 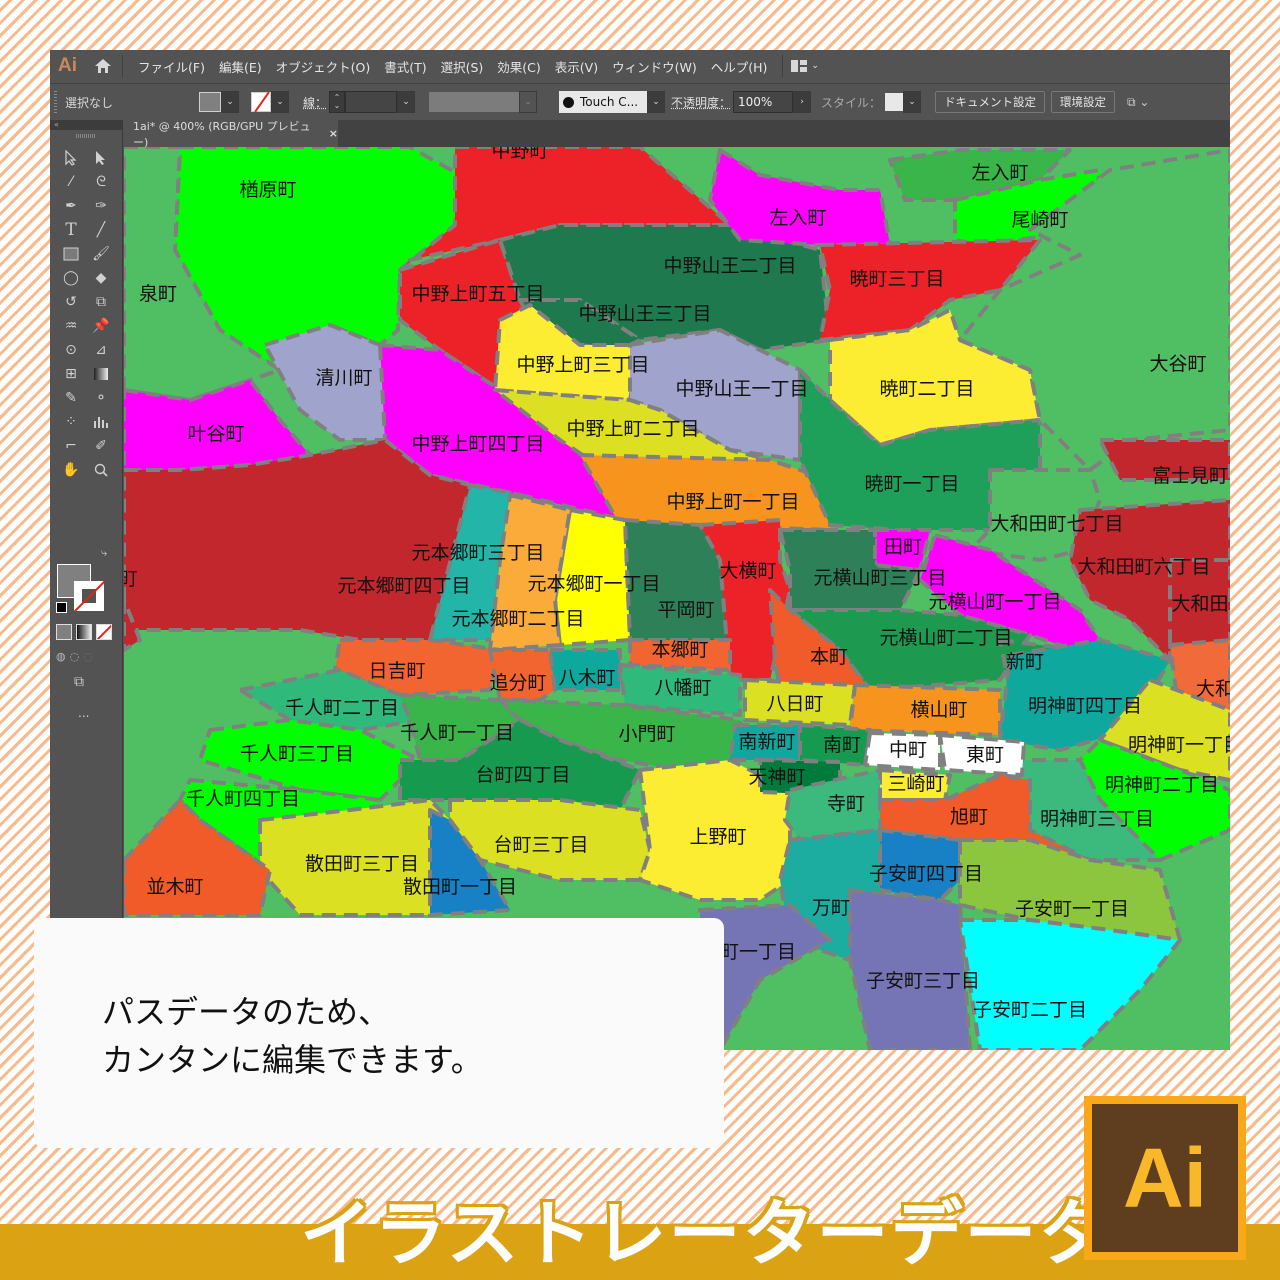 I want to click on draw-behind-icon: ◌, so click(x=75, y=656).